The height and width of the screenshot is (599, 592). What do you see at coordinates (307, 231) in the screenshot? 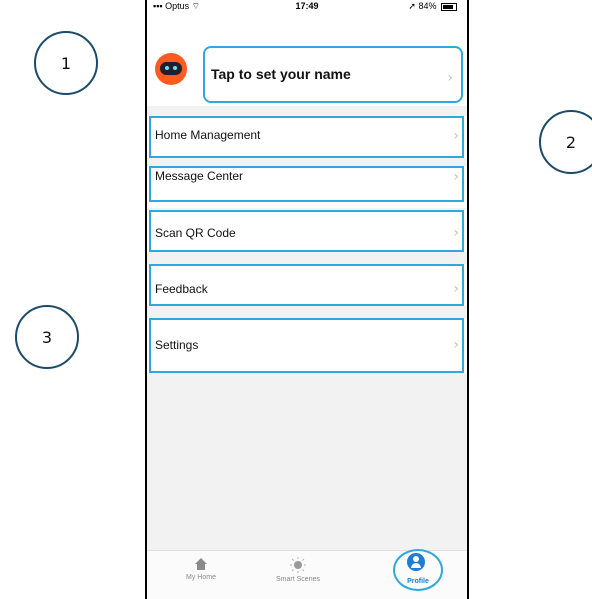
I see `menu-item-scan-qr-code: Scan QR Code ›` at bounding box center [307, 231].